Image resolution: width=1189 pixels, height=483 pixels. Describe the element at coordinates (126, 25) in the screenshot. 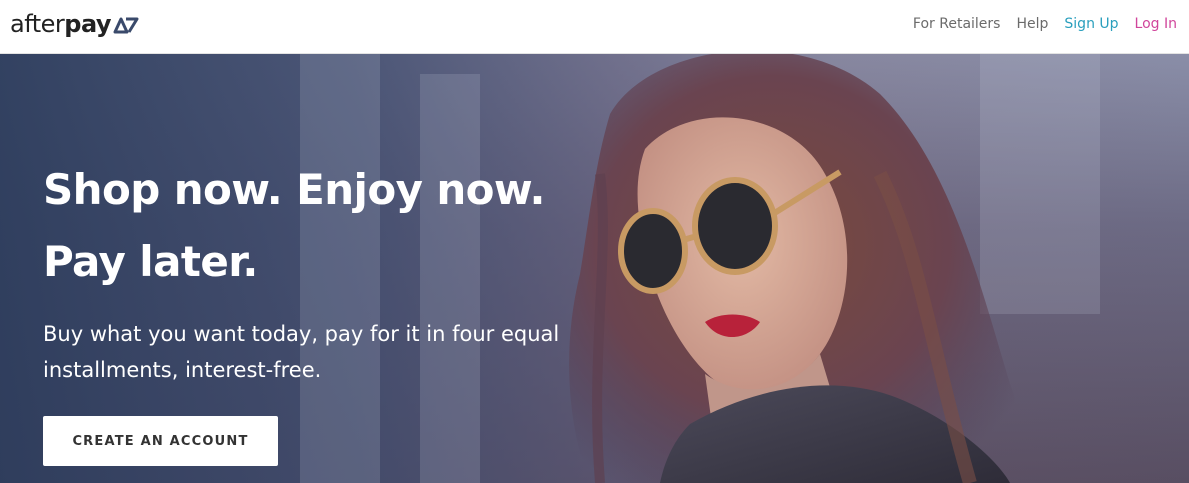

I see `afterpay-arrows-icon` at that location.